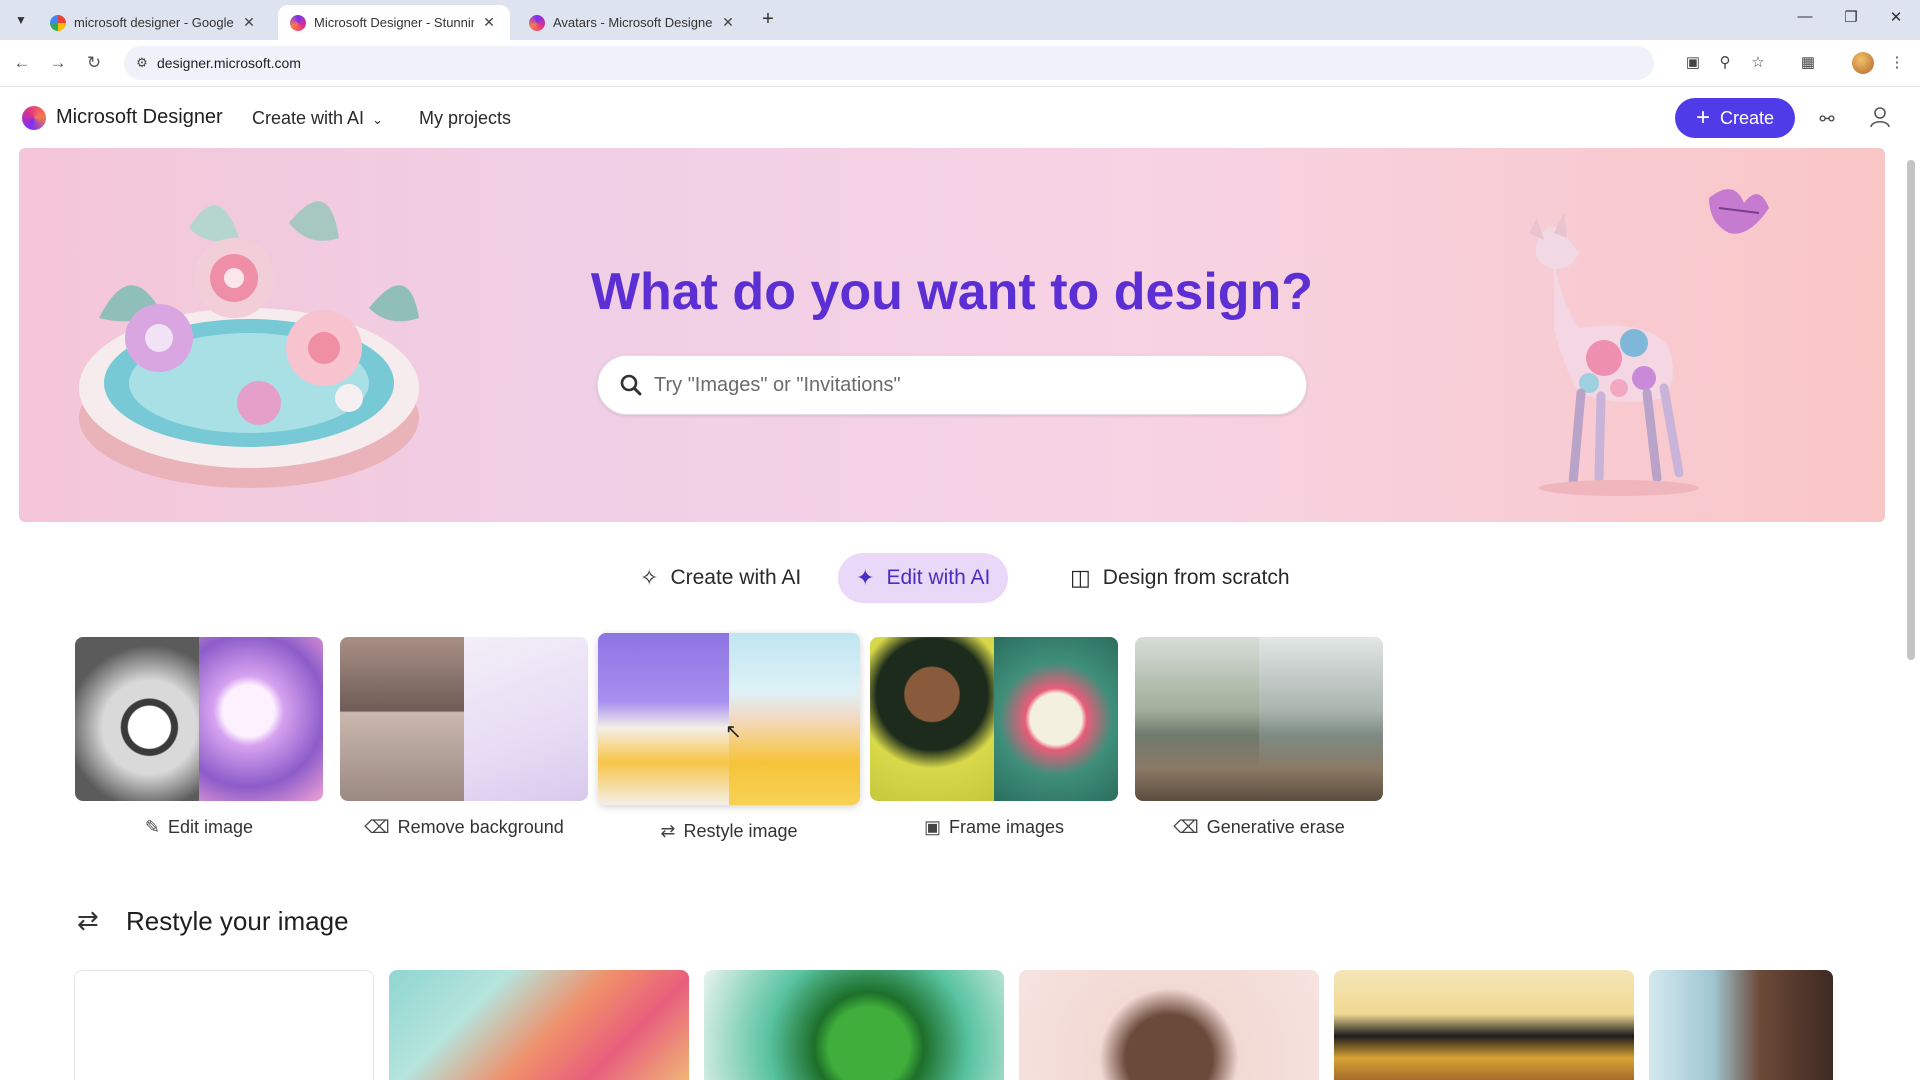 The image size is (1920, 1080). Describe the element at coordinates (1758, 63) in the screenshot. I see `bookmark-star-icon: ☆` at that location.